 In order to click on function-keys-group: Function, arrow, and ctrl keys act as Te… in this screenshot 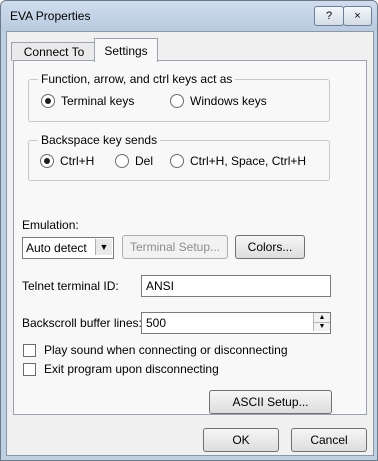, I will do `click(179, 97)`.